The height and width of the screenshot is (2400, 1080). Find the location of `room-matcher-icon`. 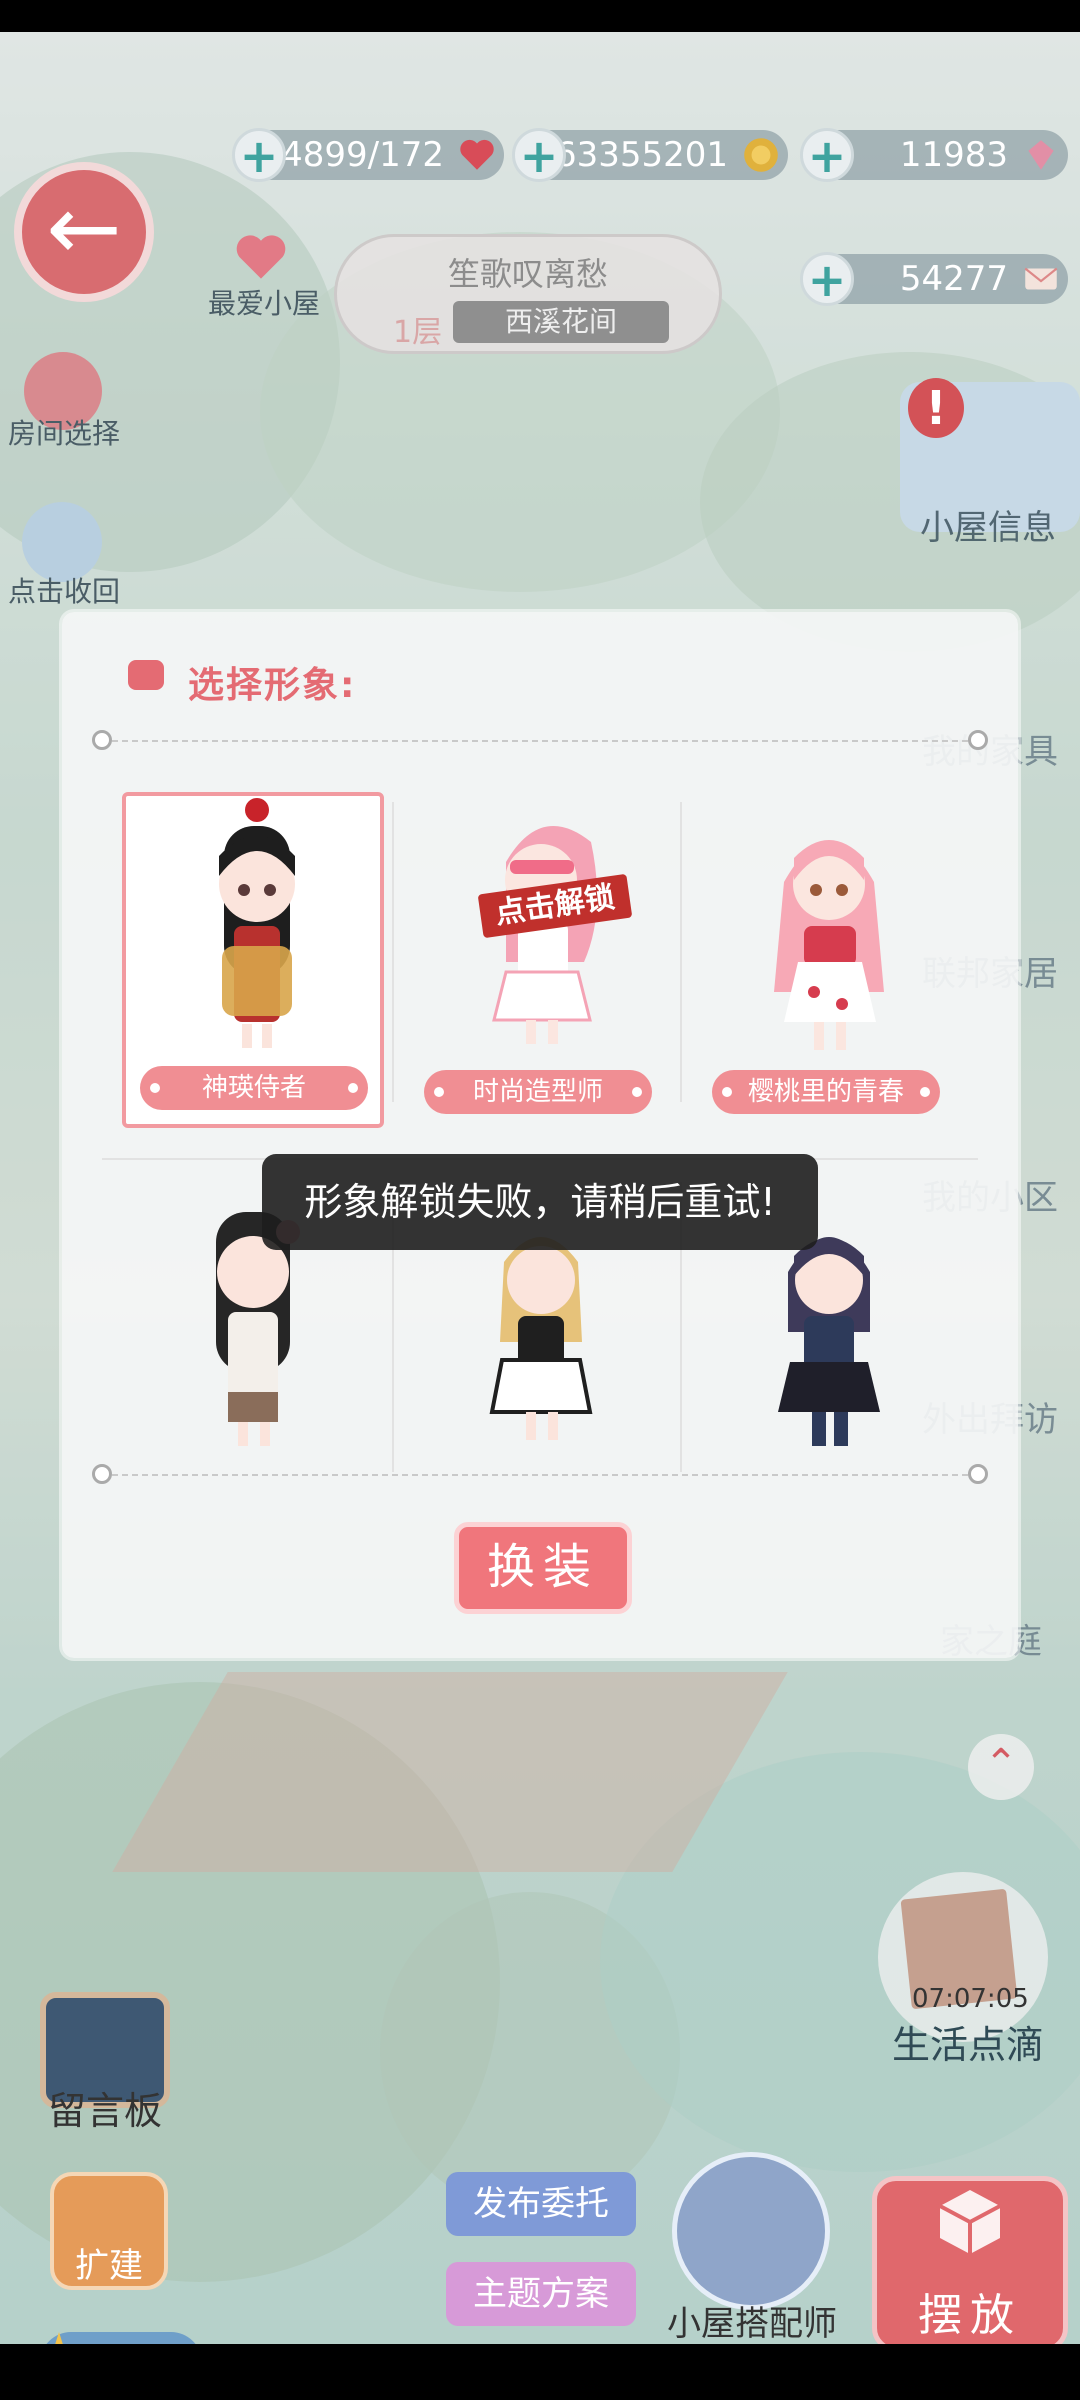

room-matcher-icon is located at coordinates (751, 2231).